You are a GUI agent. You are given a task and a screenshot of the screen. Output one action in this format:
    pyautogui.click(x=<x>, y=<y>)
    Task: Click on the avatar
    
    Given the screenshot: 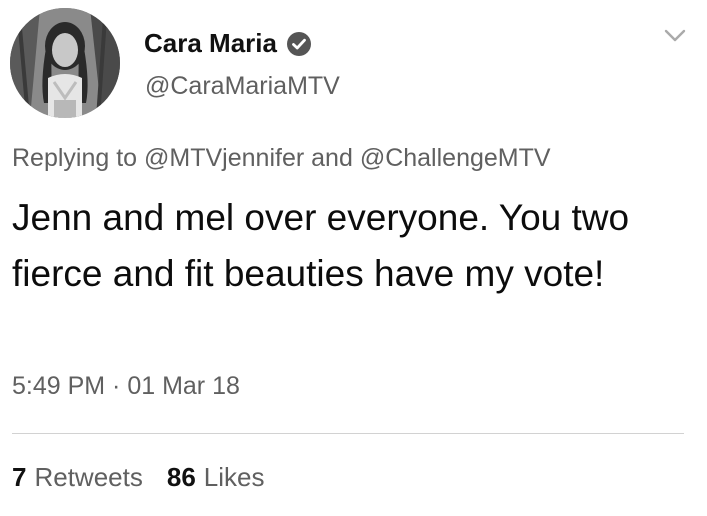 What is the action you would take?
    pyautogui.click(x=65, y=63)
    